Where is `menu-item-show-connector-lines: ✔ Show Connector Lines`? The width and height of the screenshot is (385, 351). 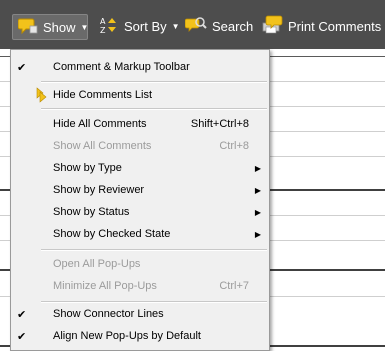
menu-item-show-connector-lines: ✔ Show Connector Lines is located at coordinates (140, 314).